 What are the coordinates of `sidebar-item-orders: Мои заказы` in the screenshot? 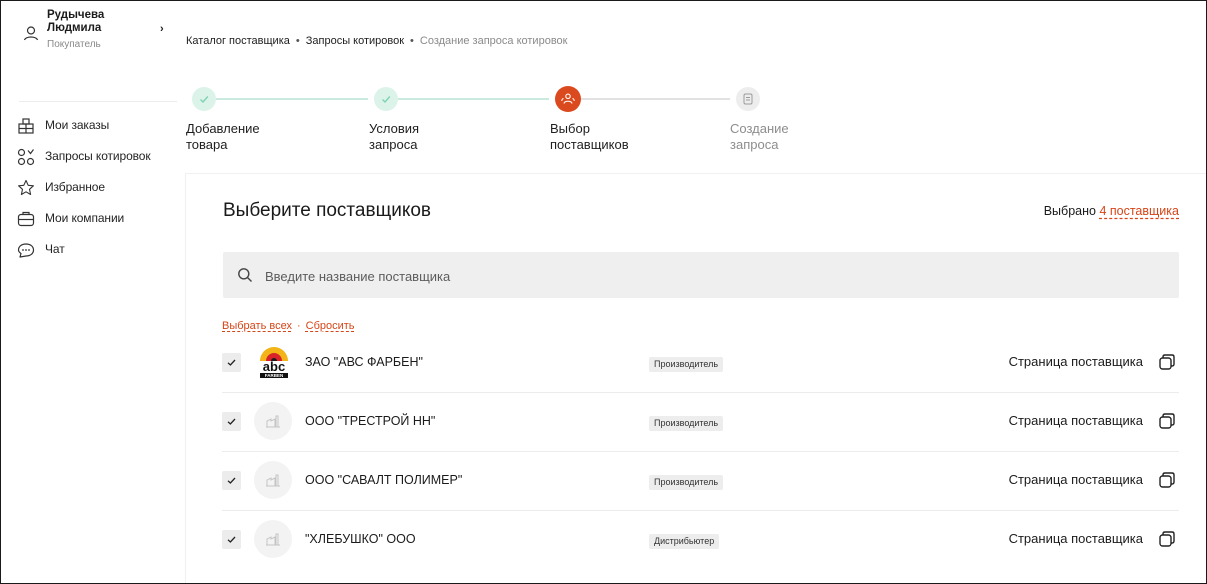 It's located at (84, 133).